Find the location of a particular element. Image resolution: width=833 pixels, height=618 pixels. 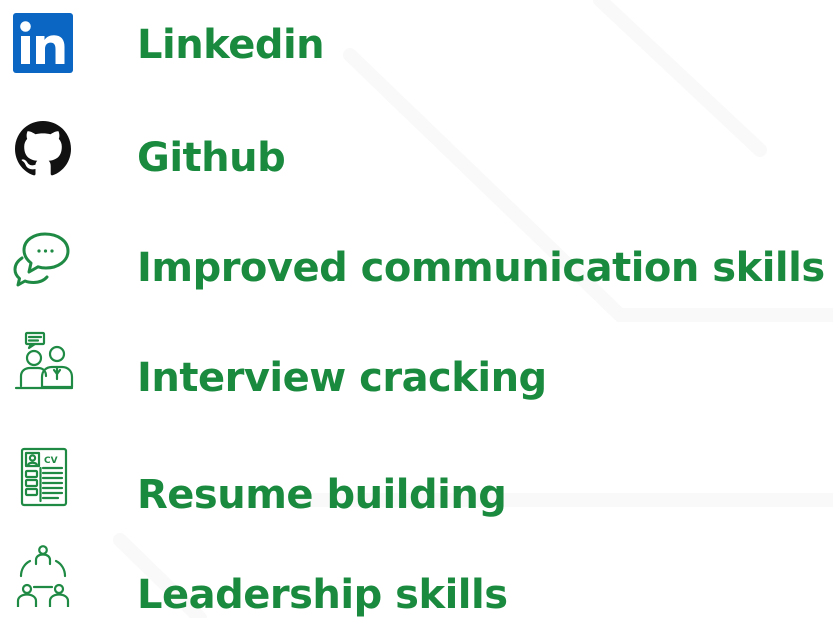

resume-cv-icon: CV is located at coordinates (43, 476).